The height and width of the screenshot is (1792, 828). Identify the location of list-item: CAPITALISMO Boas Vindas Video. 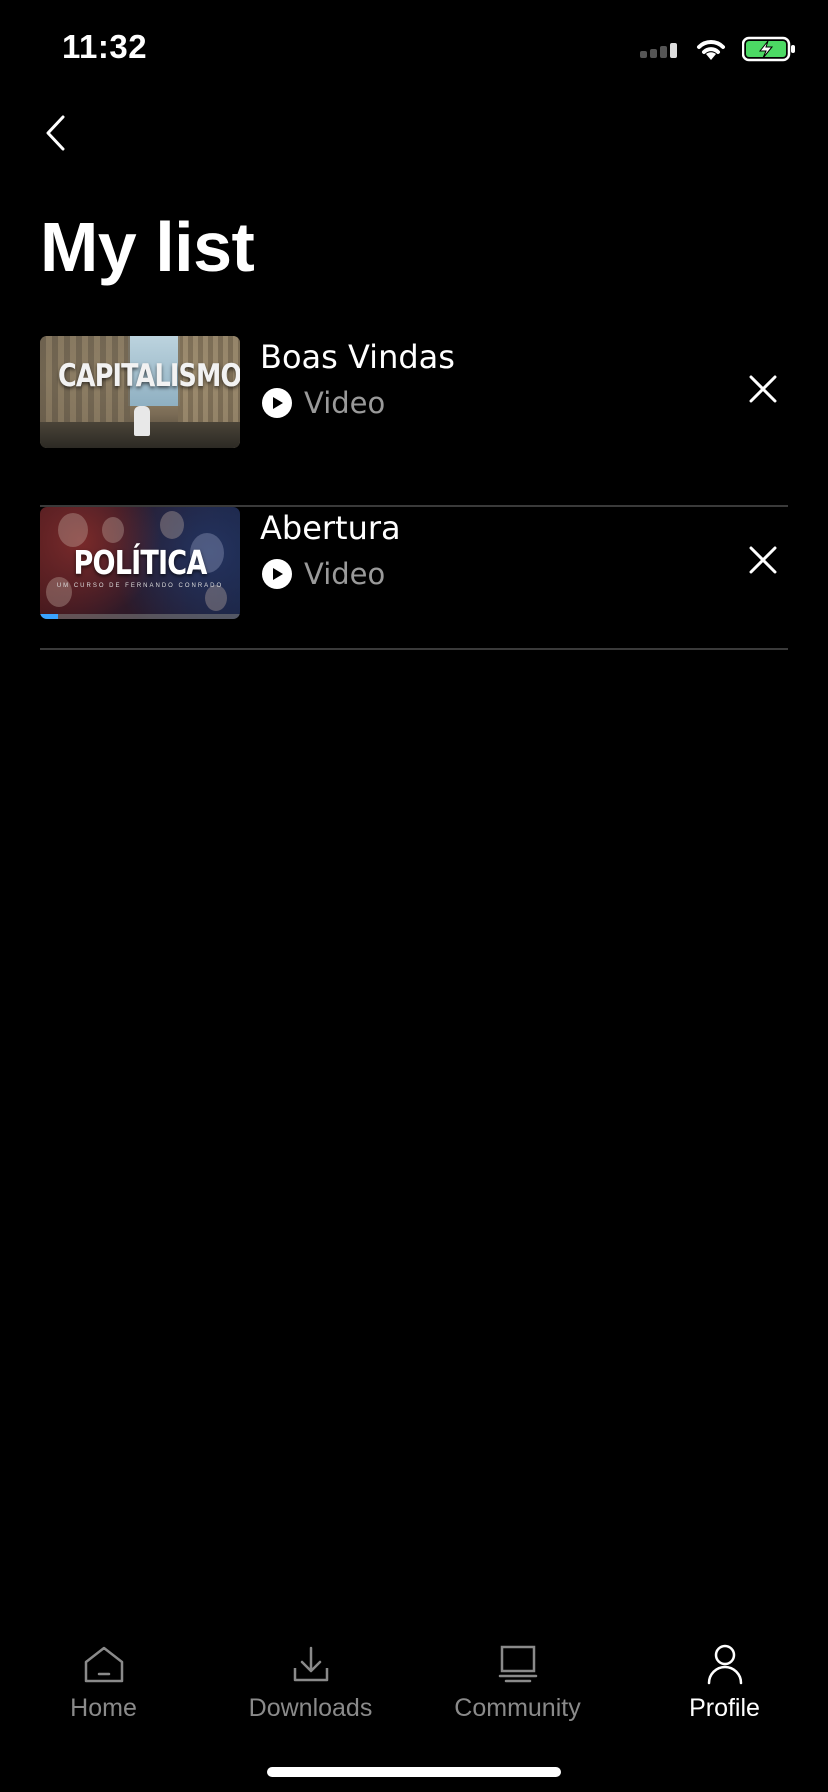
(414, 421).